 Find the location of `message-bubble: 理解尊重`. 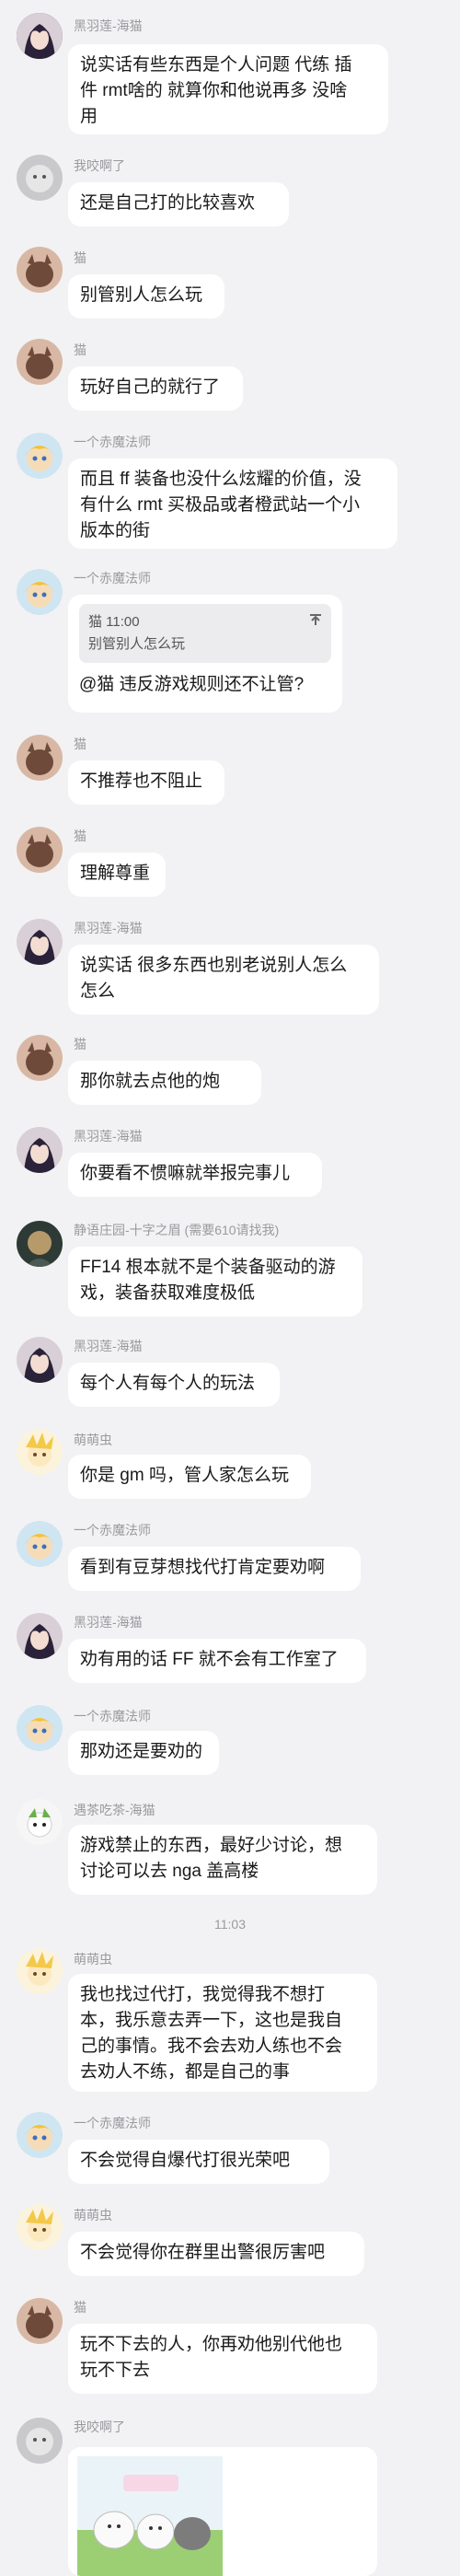

message-bubble: 理解尊重 is located at coordinates (117, 875).